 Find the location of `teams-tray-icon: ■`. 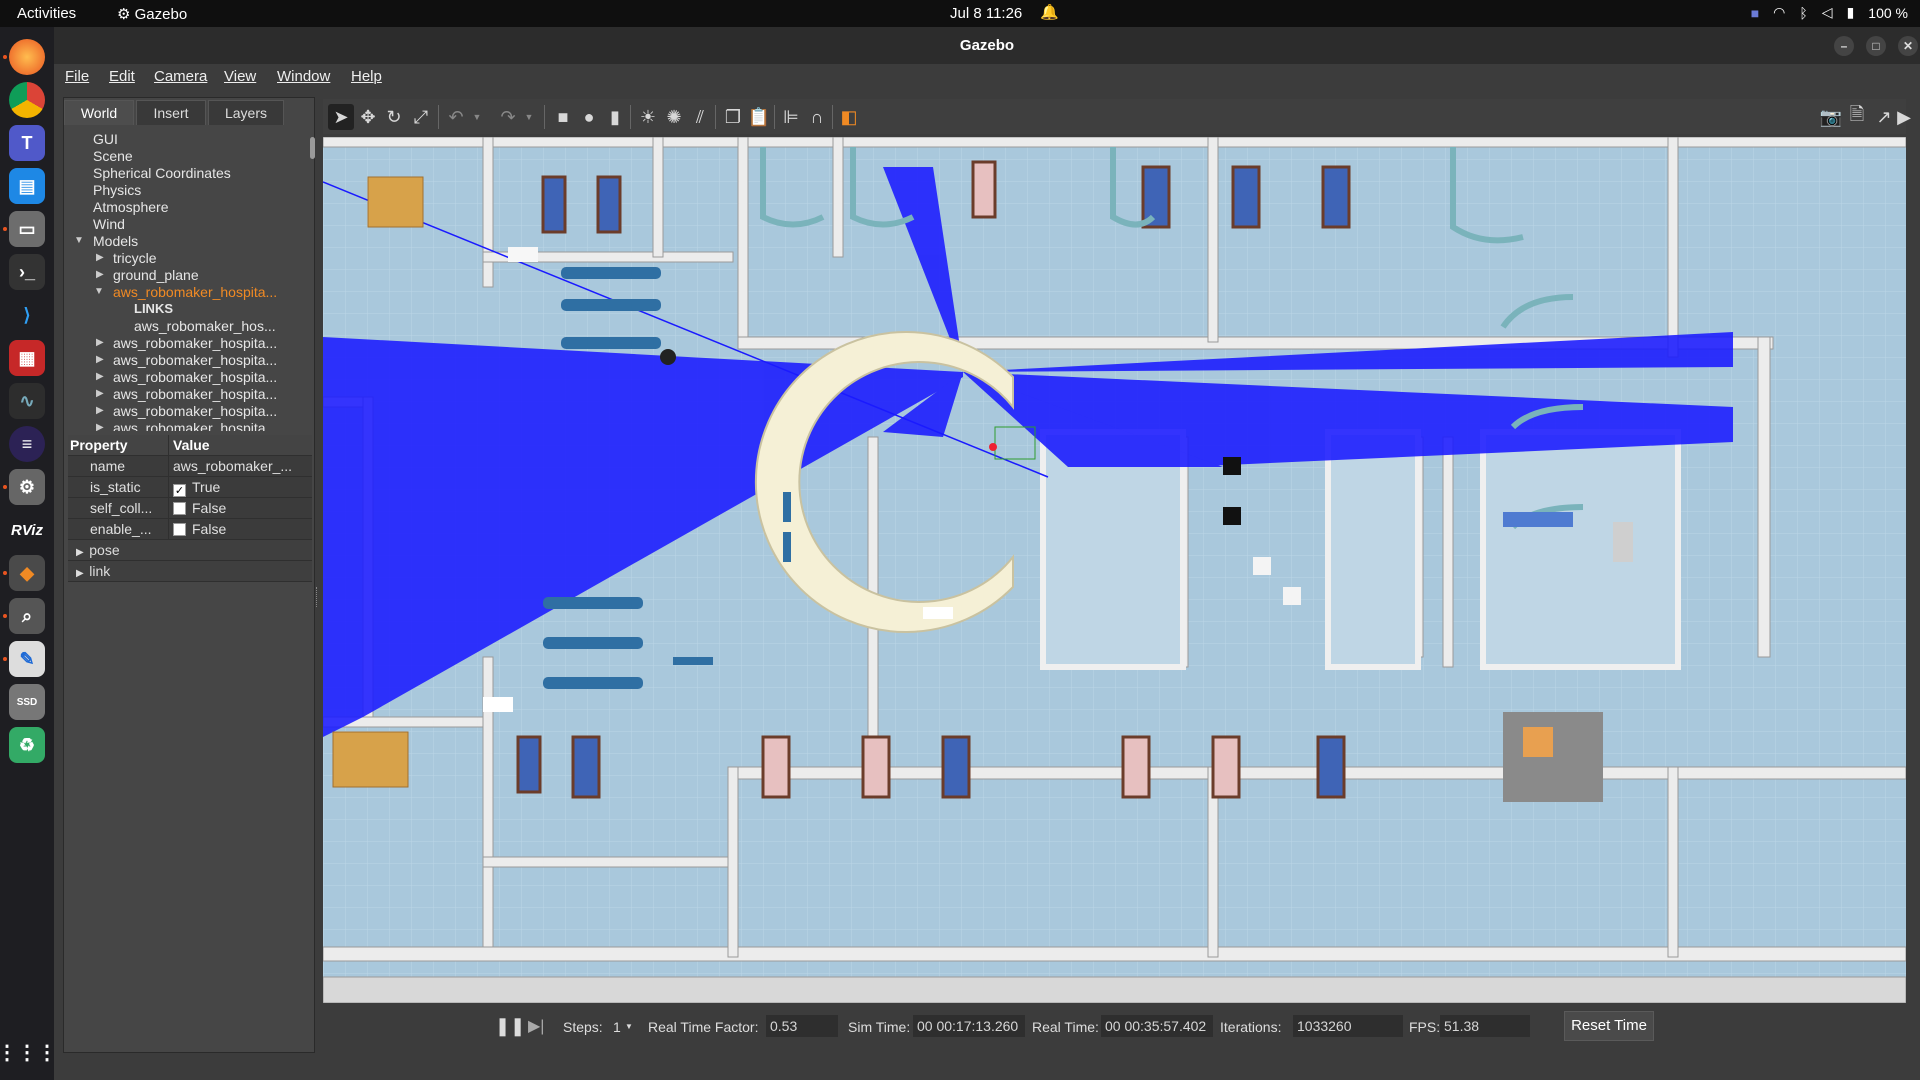

teams-tray-icon: ■ is located at coordinates (1755, 13).